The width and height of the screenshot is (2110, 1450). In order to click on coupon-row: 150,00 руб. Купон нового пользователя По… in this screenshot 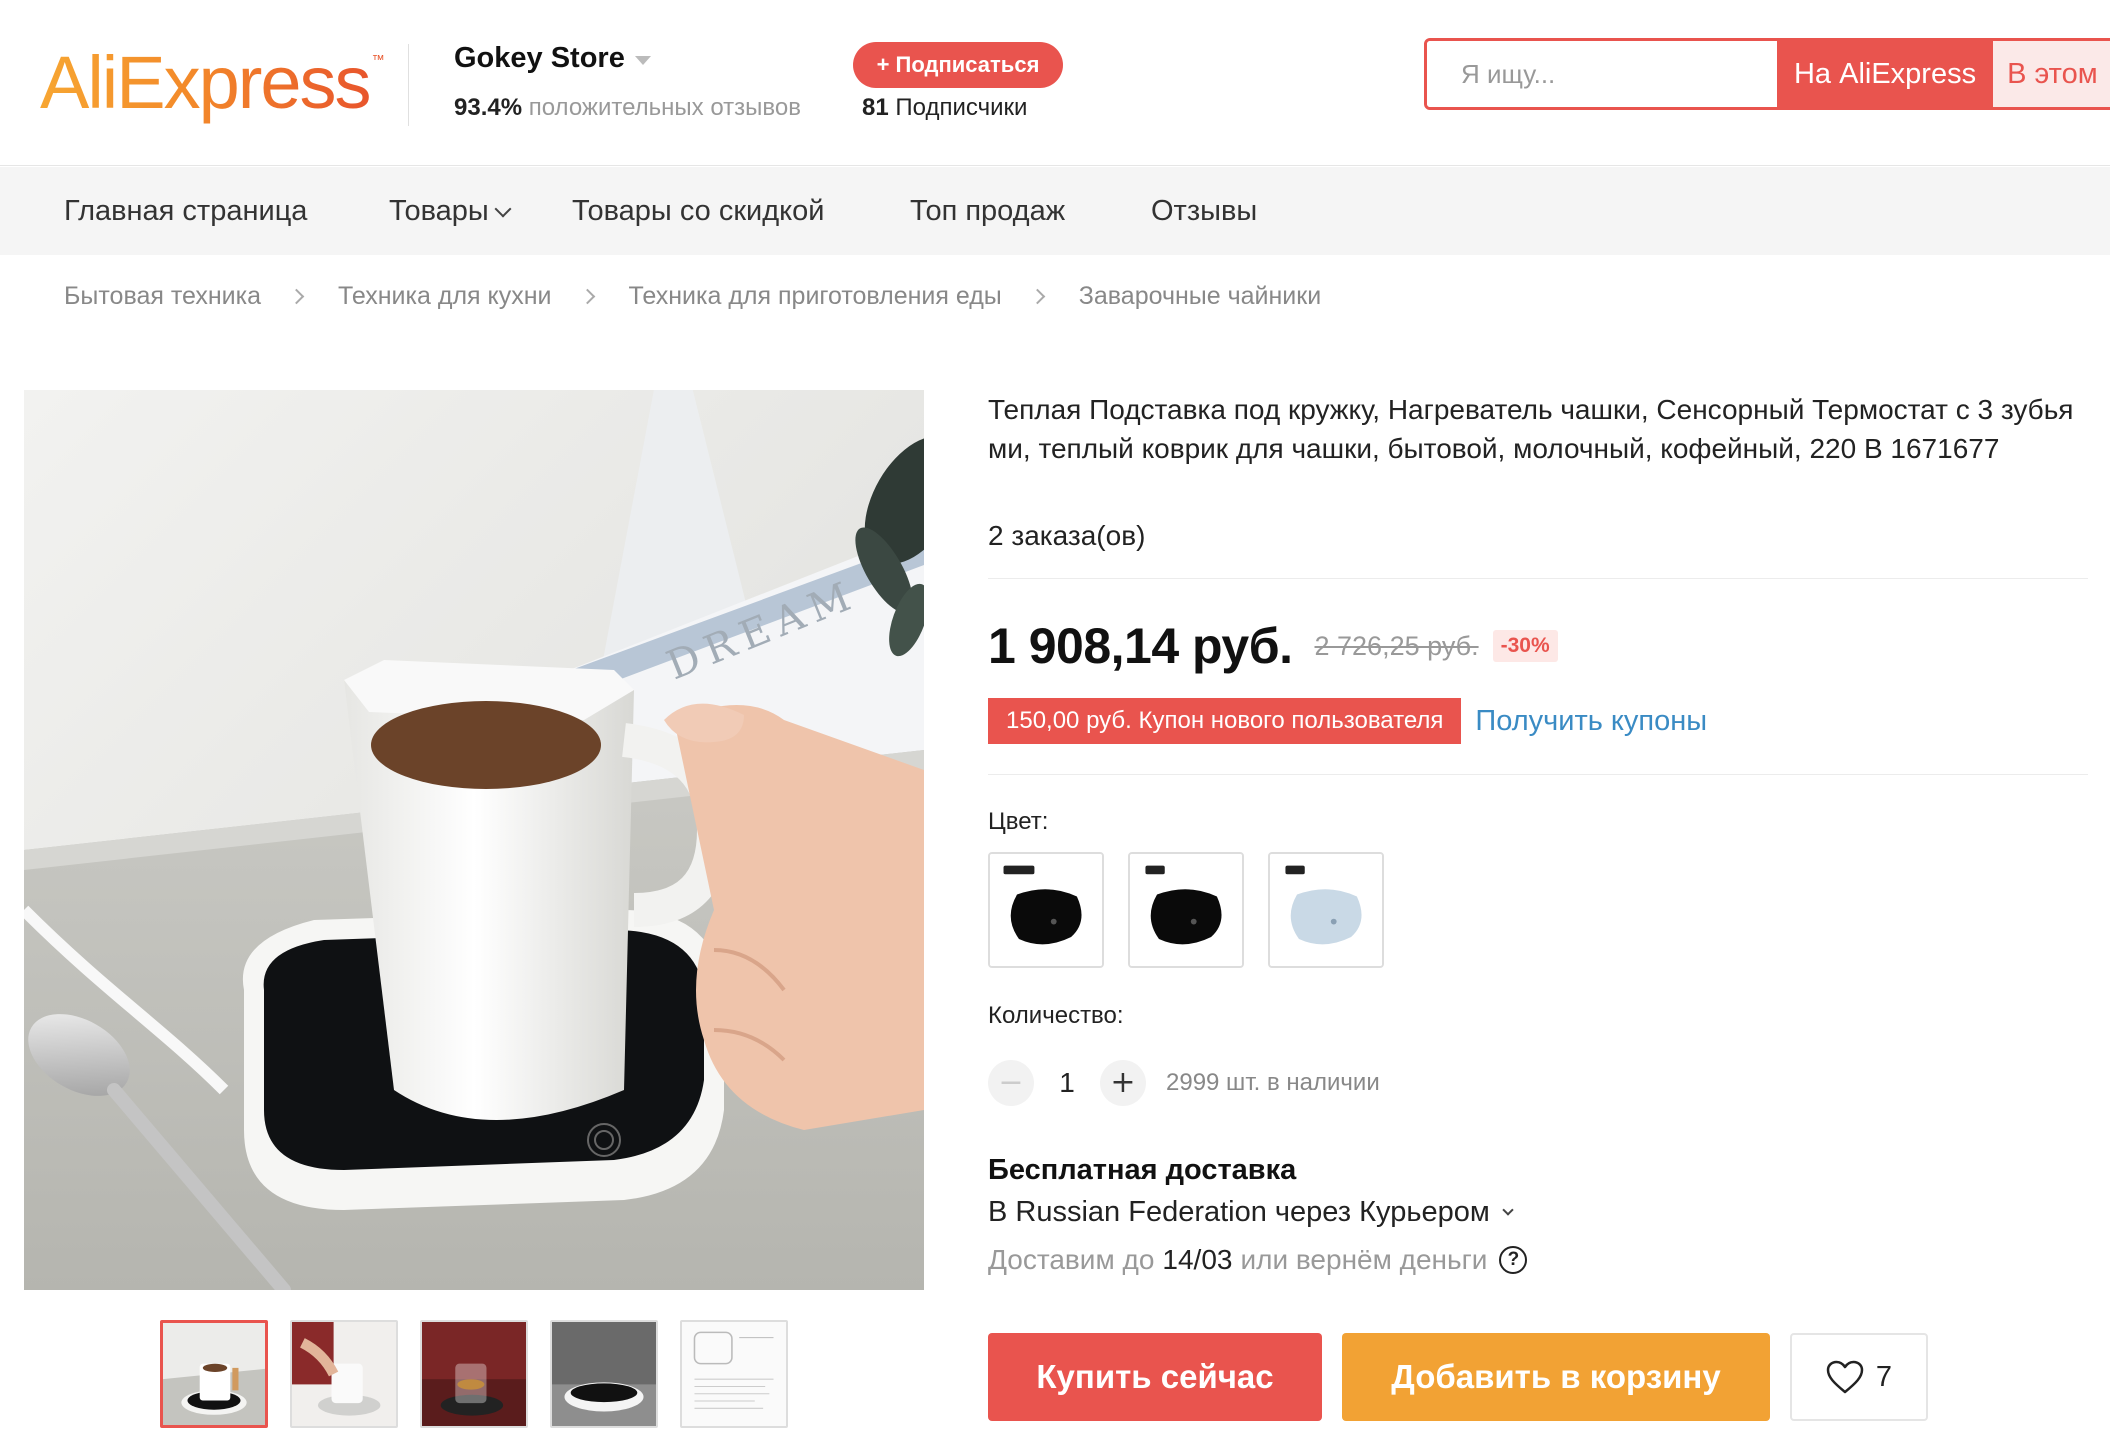, I will do `click(1345, 721)`.